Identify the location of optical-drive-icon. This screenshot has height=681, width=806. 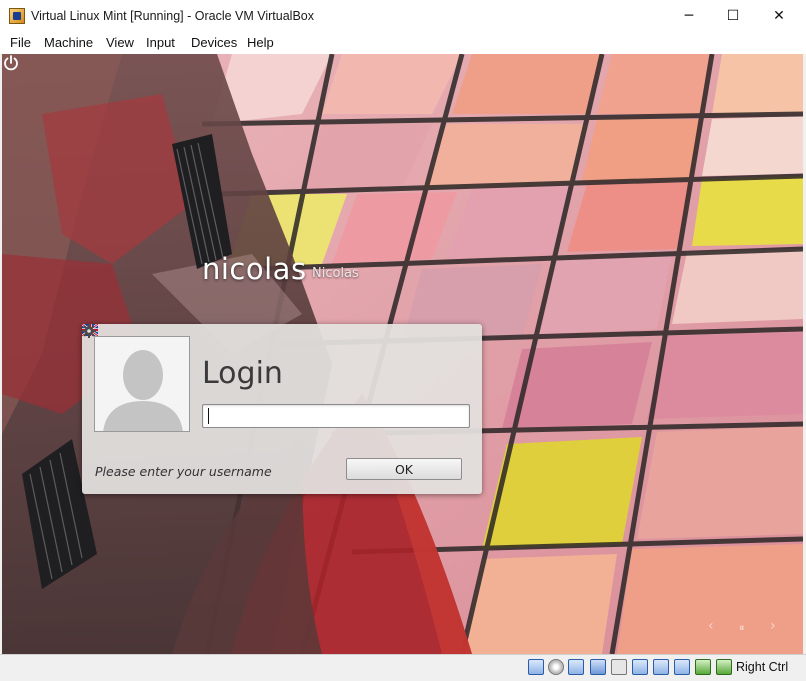
(556, 667).